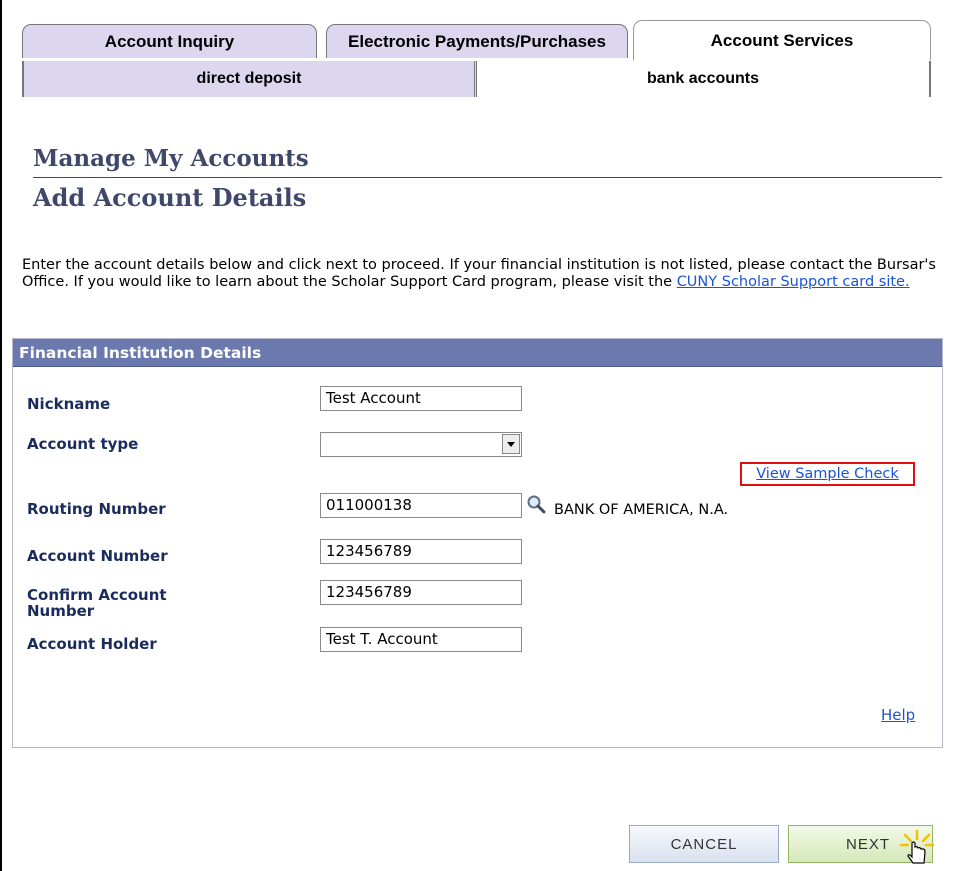  Describe the element at coordinates (536, 504) in the screenshot. I see `magnifier-icon` at that location.